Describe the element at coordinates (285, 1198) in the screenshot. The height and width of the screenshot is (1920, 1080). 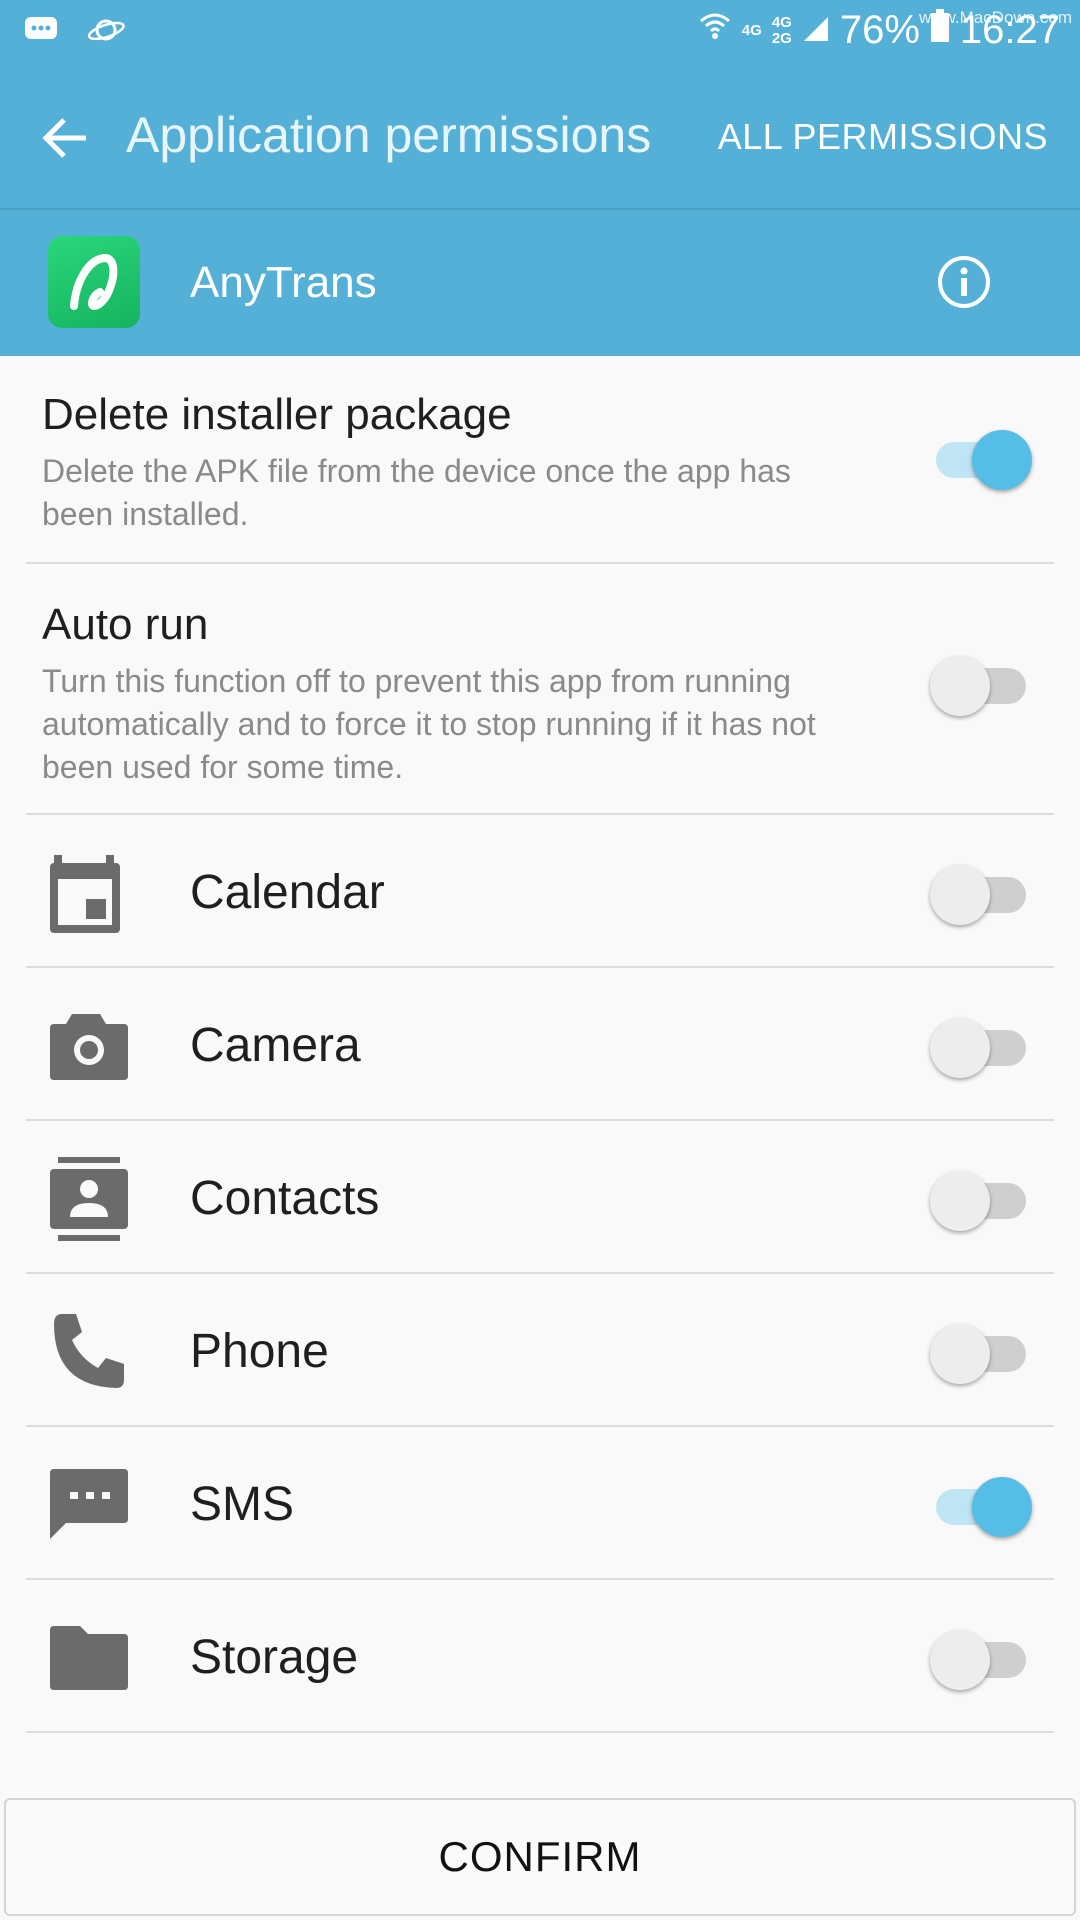
I see `permission-label: Contacts` at that location.